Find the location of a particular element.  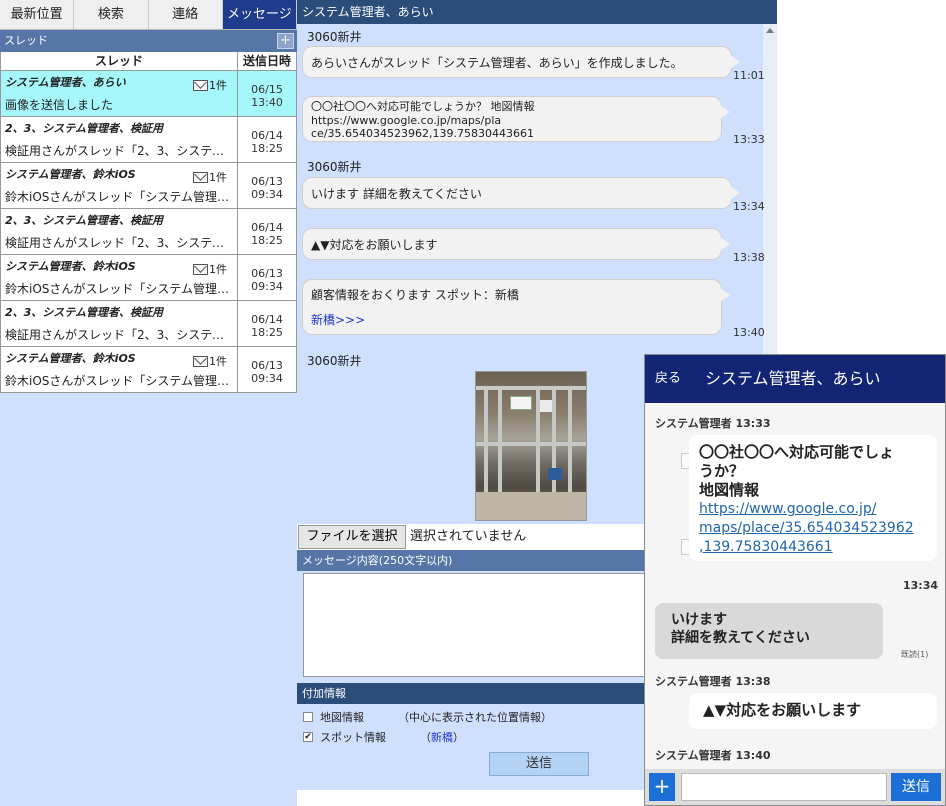

option-spot-desc: （新橋） is located at coordinates (442, 737).